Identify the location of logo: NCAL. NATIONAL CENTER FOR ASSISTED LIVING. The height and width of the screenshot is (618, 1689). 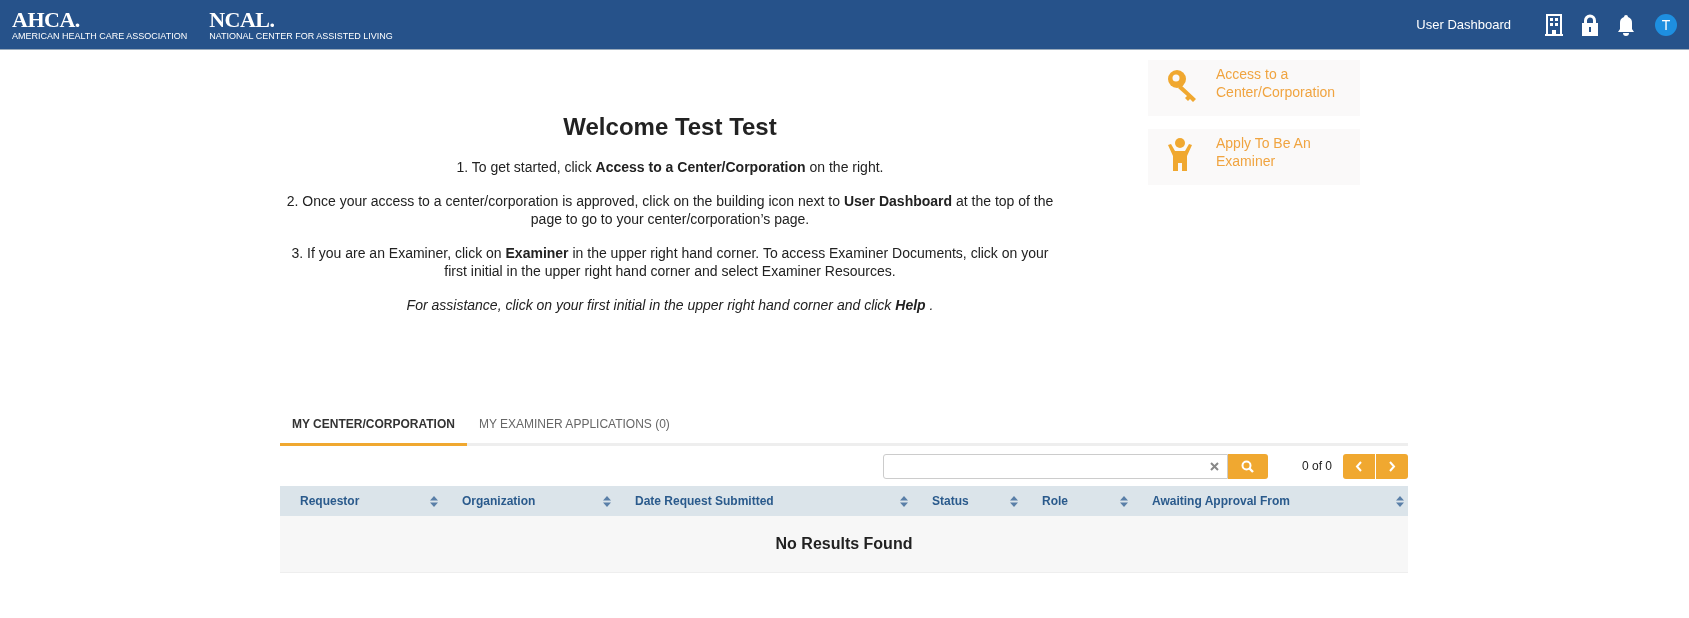
(301, 24).